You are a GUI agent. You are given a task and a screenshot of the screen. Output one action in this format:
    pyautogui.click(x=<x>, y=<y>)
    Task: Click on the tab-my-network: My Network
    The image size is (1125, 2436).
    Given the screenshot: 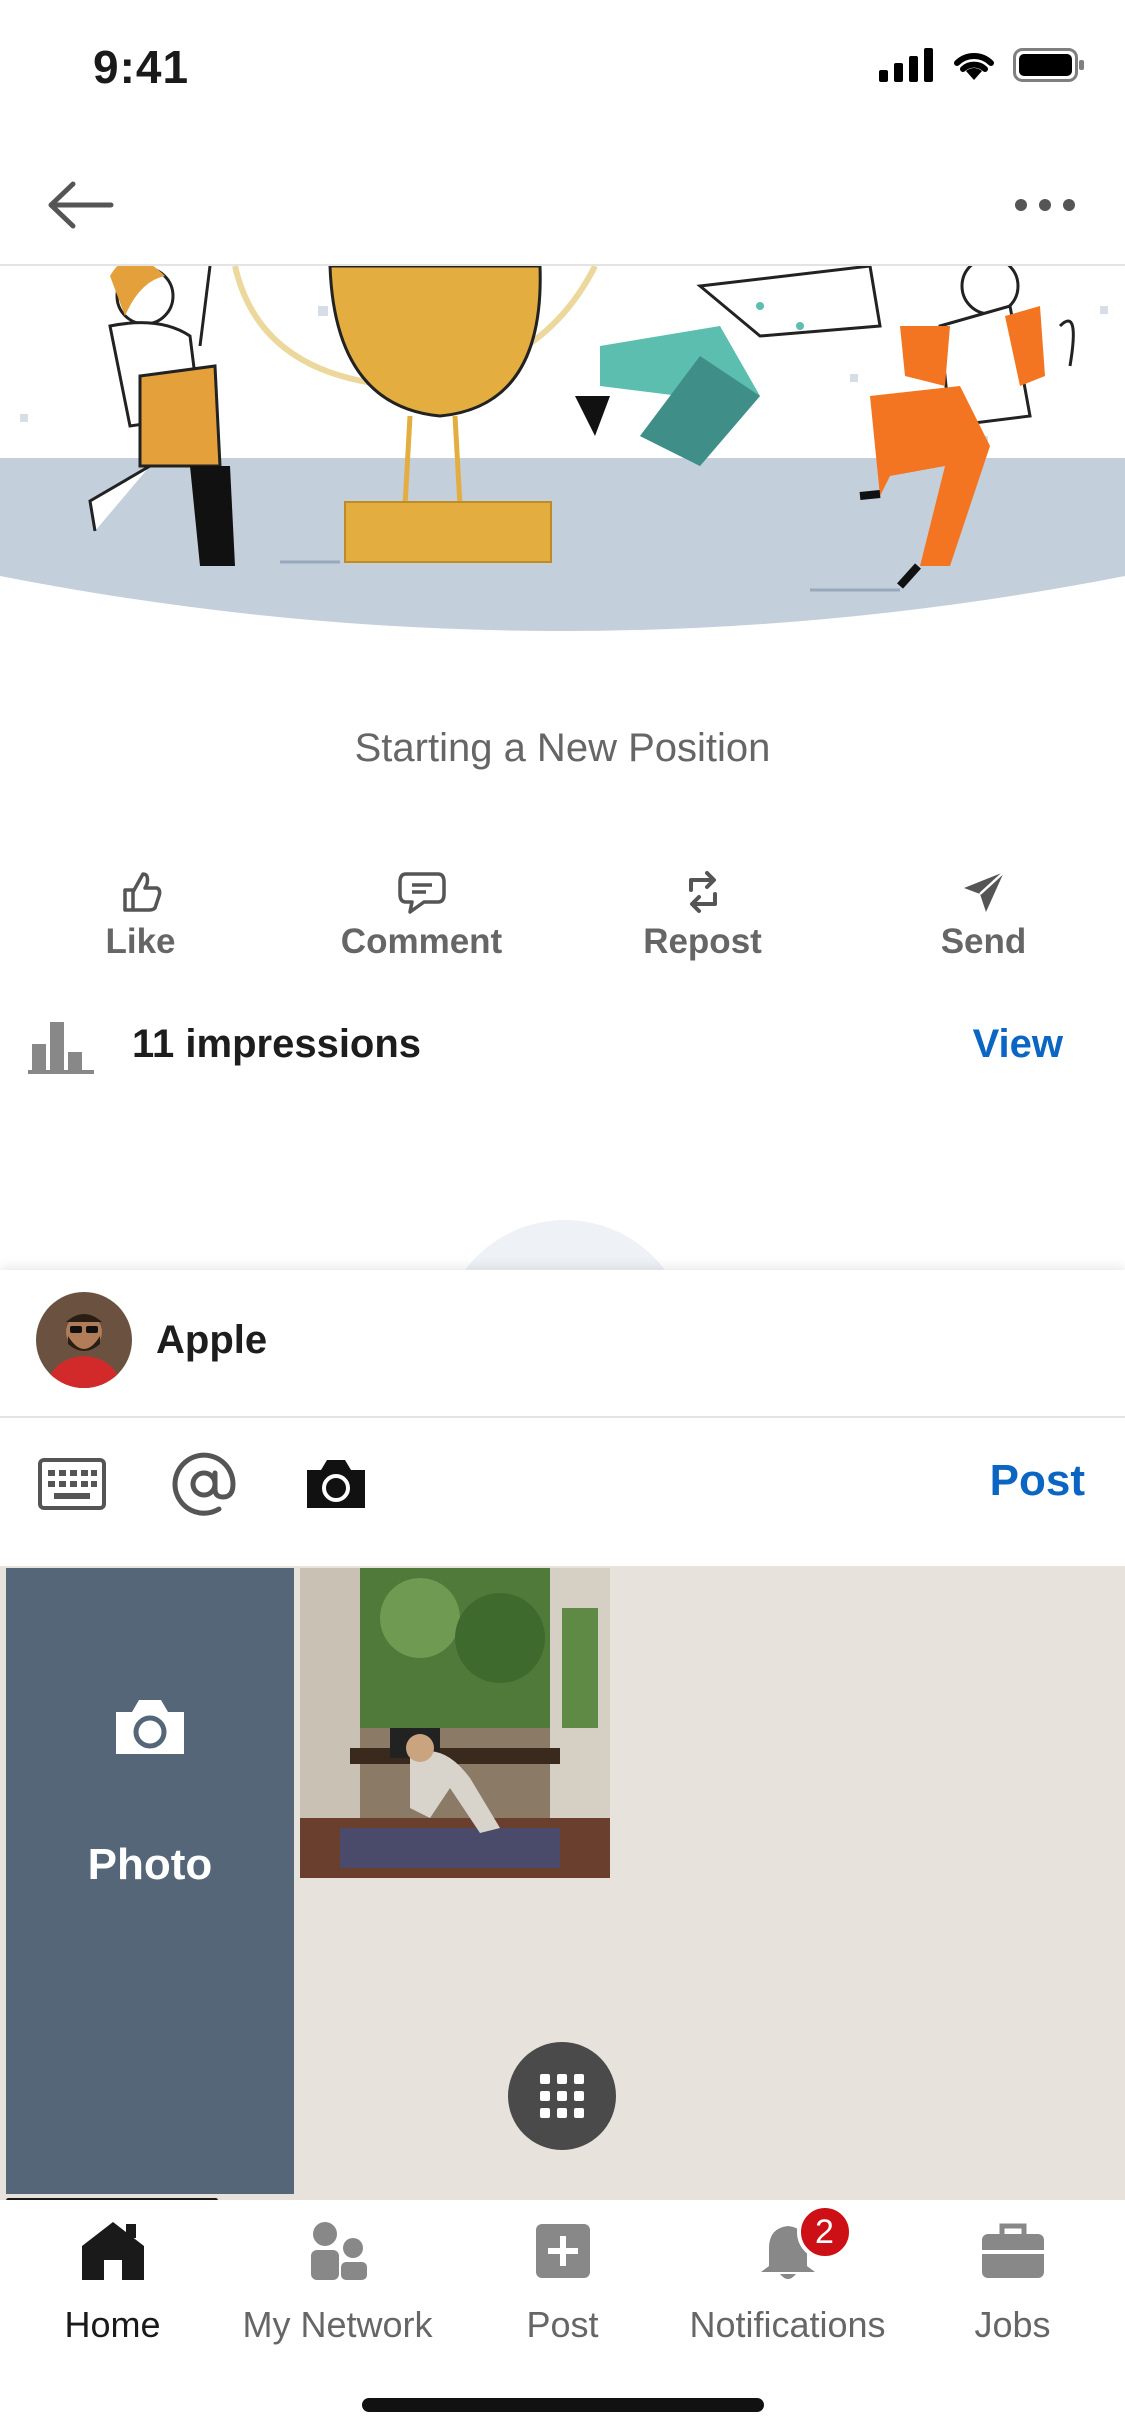 What is the action you would take?
    pyautogui.click(x=337, y=2281)
    